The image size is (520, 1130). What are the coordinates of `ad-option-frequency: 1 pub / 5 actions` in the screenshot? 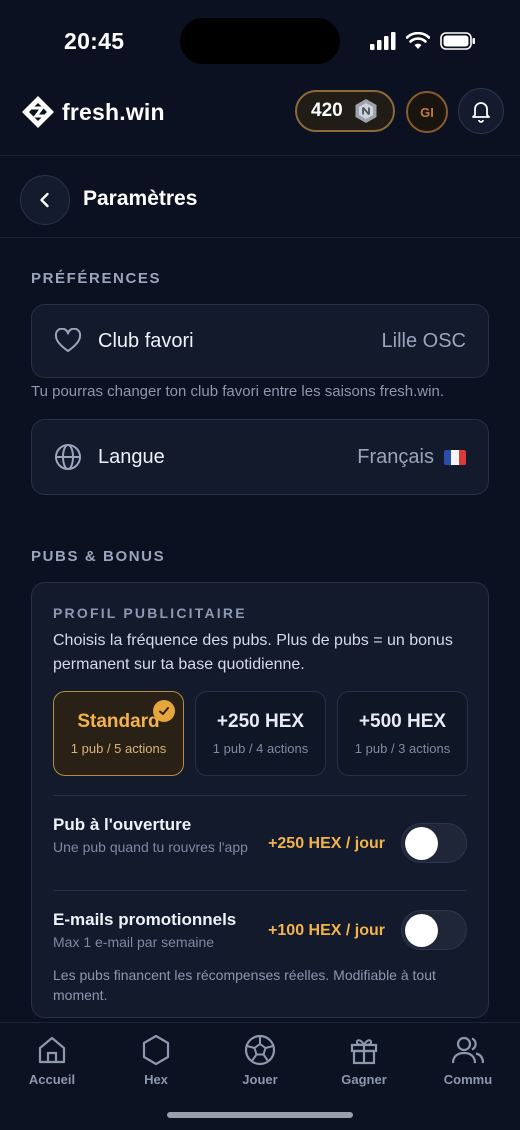 It's located at (118, 748).